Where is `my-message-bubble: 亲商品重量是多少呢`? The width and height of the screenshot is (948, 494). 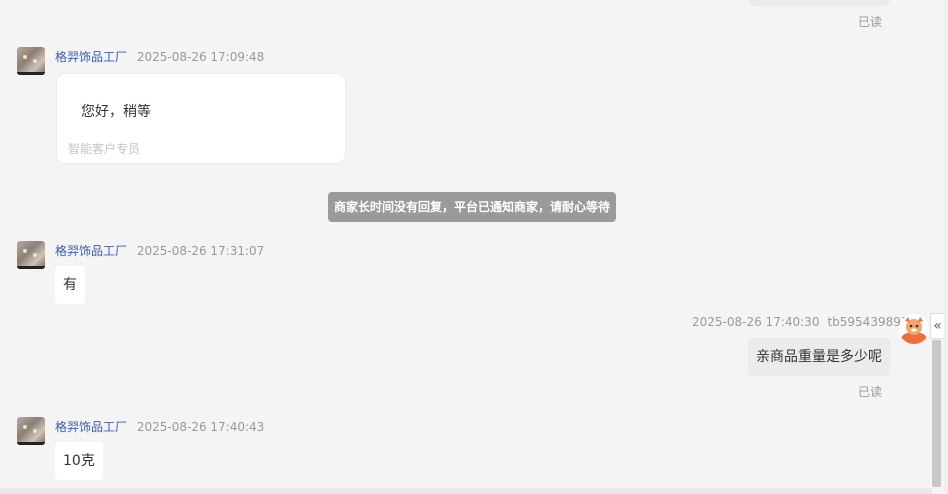
my-message-bubble: 亲商品重量是多少呢 is located at coordinates (819, 357).